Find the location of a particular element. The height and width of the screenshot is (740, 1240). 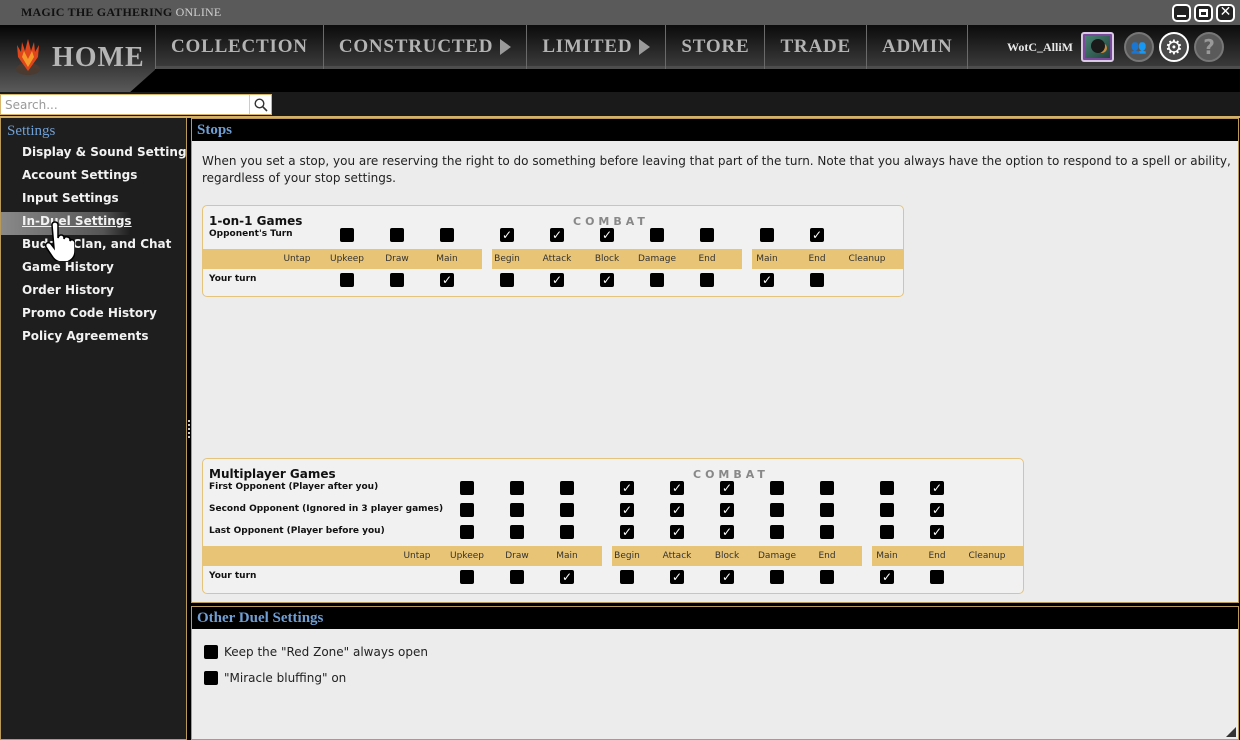

avatar is located at coordinates (1097, 47).